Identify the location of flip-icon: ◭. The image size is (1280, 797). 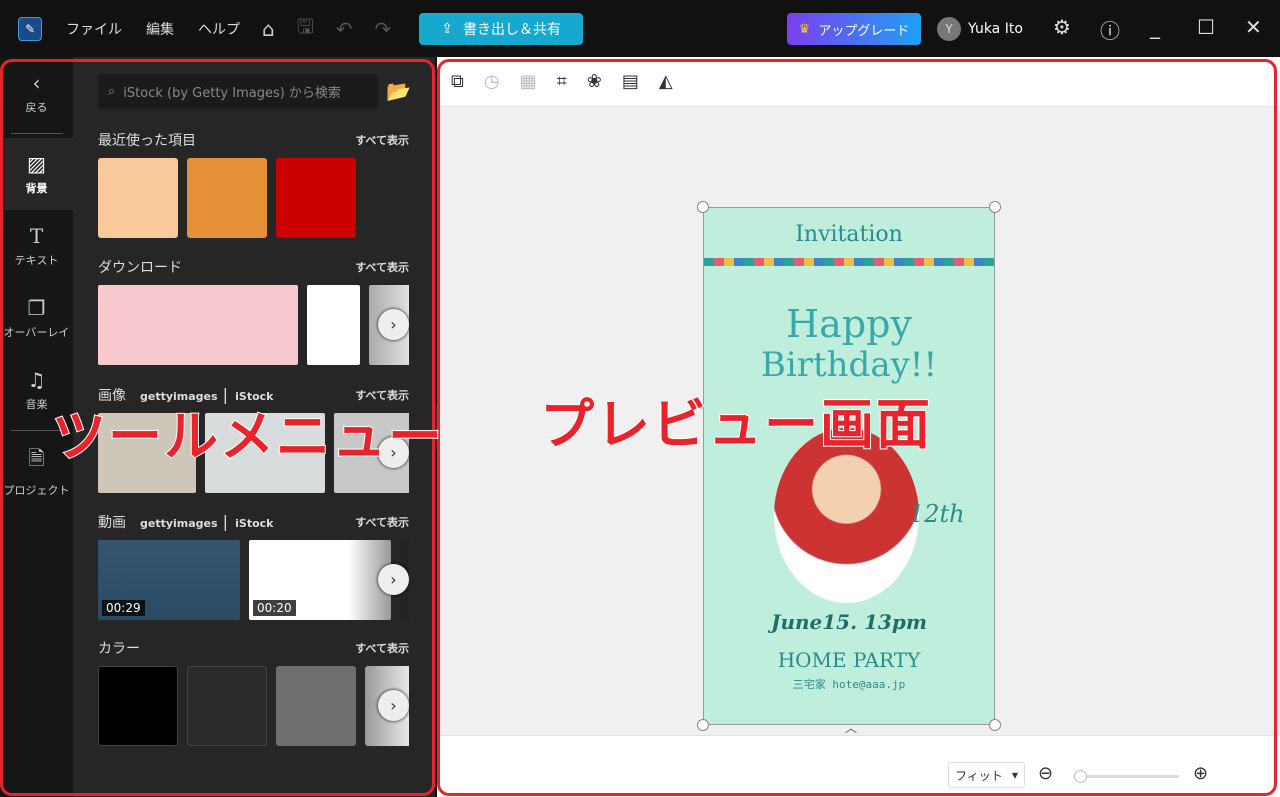
(666, 81).